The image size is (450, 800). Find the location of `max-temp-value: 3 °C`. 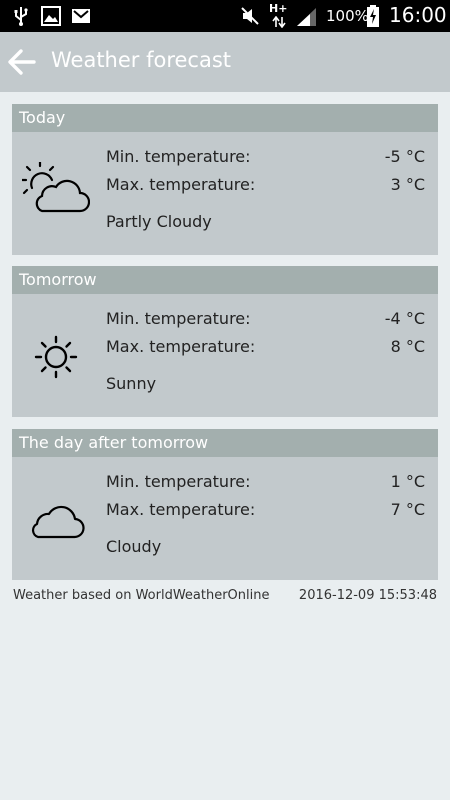

max-temp-value: 3 °C is located at coordinates (407, 184).